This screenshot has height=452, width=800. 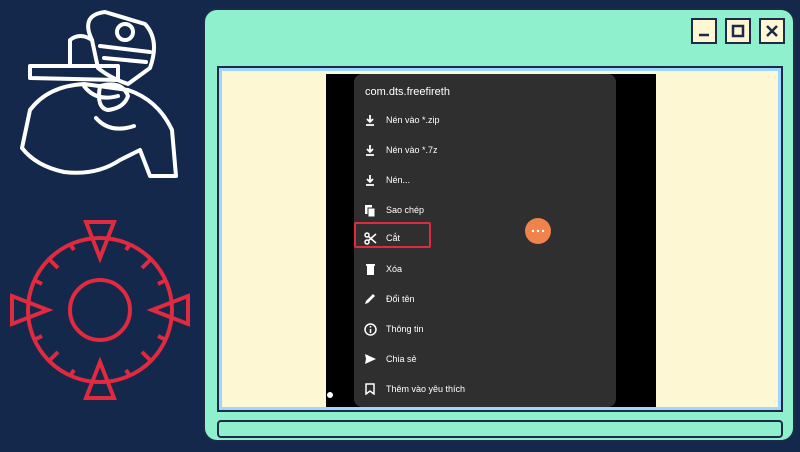 I want to click on menu-item-rename: Đổi tên, so click(x=485, y=299).